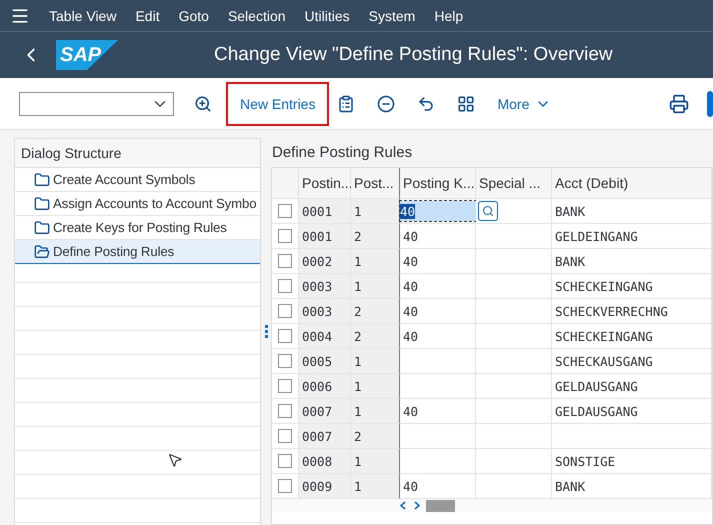 The width and height of the screenshot is (713, 525). Describe the element at coordinates (417, 505) in the screenshot. I see `scroll-right-icon` at that location.